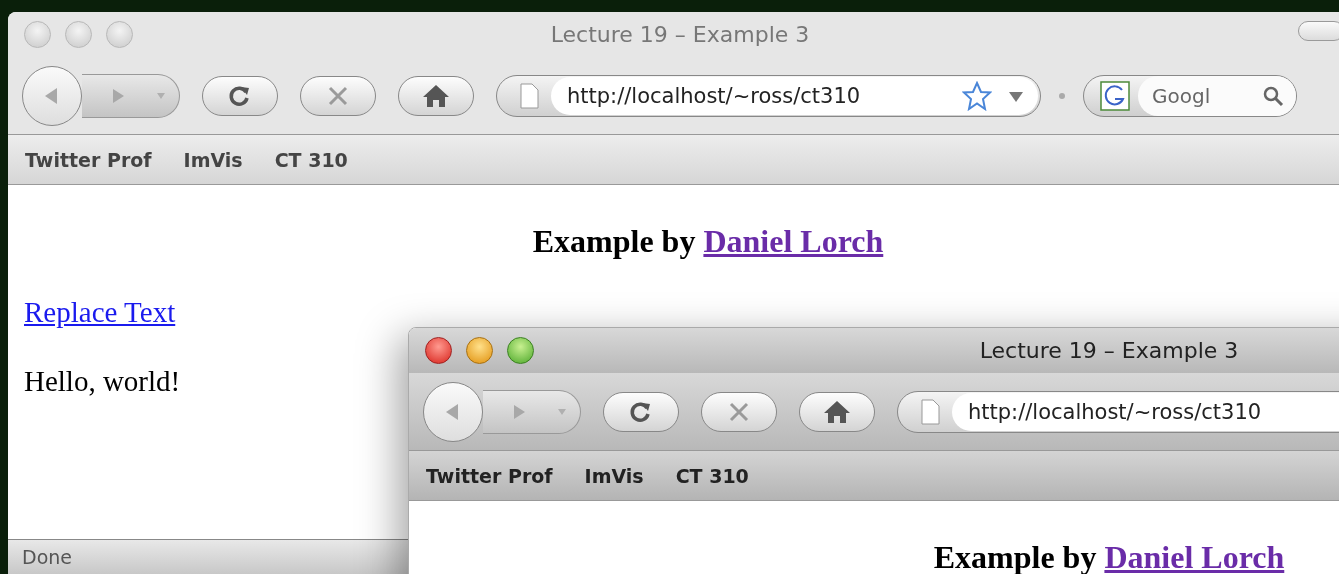 This screenshot has height=574, width=1339. What do you see at coordinates (739, 411) in the screenshot?
I see `stop-button` at bounding box center [739, 411].